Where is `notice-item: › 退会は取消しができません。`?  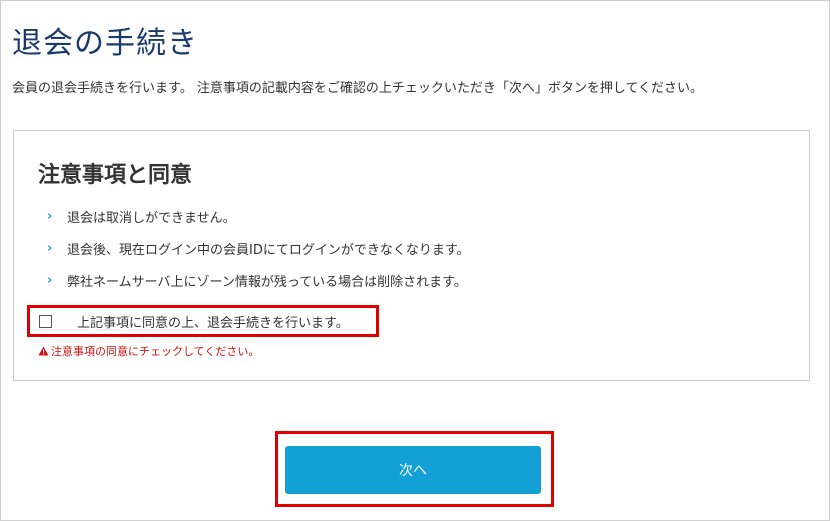
notice-item: › 退会は取消しができません。 is located at coordinates (141, 216).